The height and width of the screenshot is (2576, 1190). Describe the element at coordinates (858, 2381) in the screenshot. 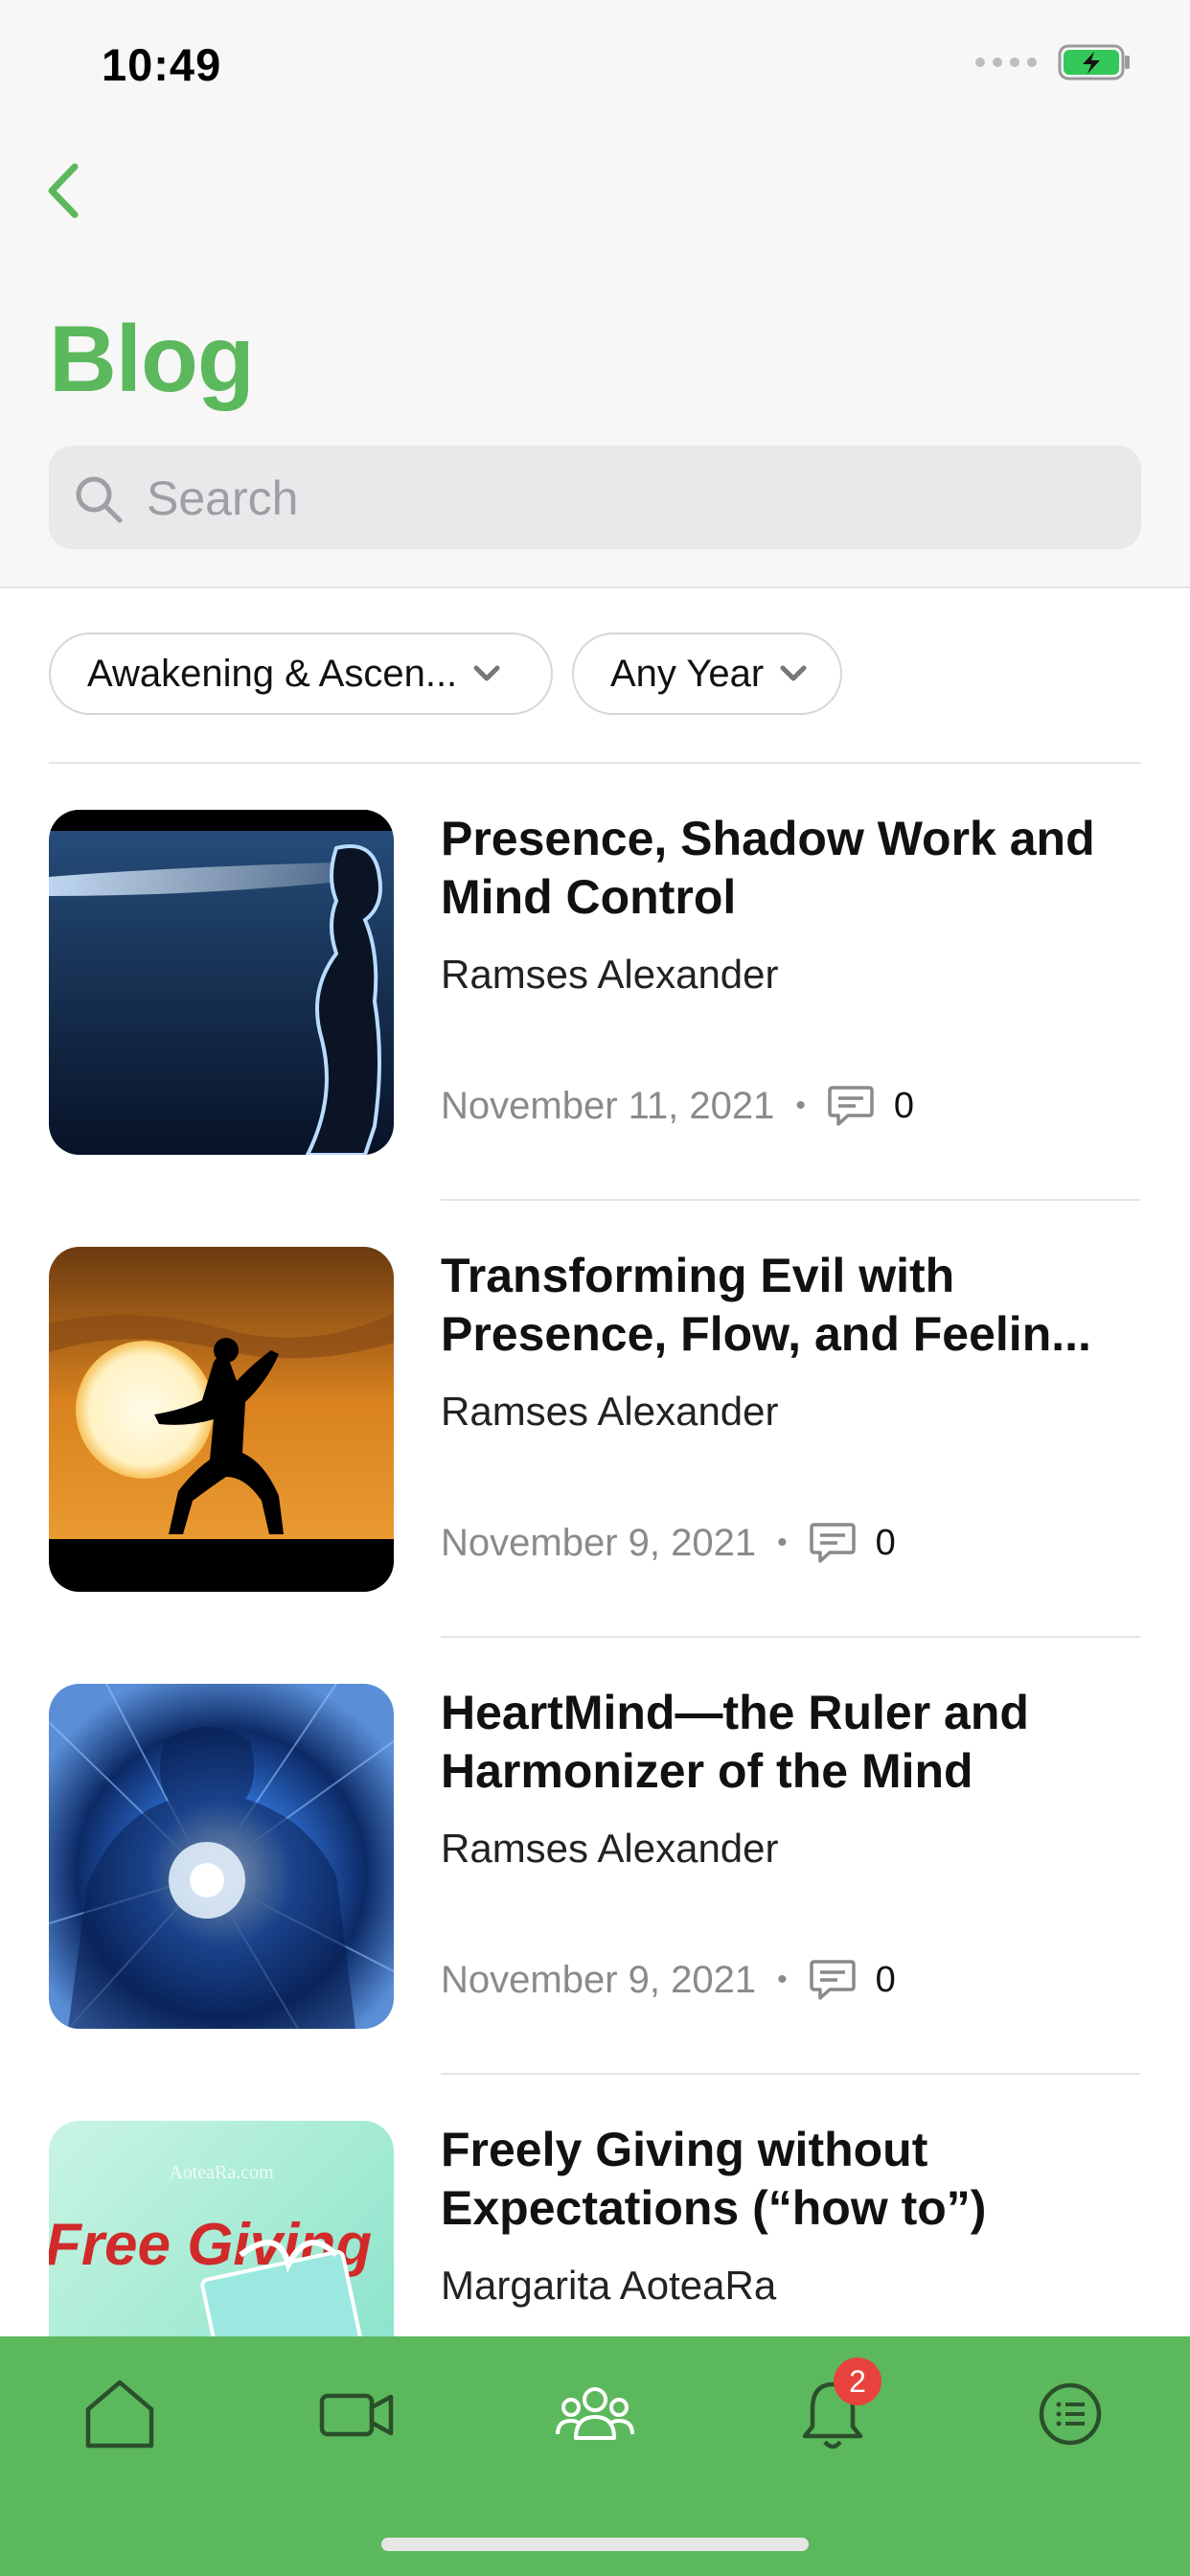

I see `notification-badge: 2` at that location.